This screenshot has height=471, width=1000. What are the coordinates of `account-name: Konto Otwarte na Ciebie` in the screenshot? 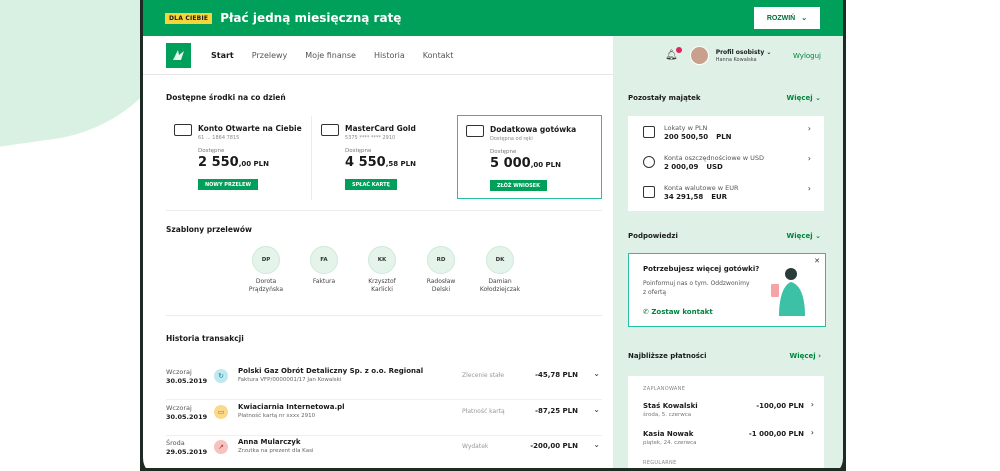 It's located at (250, 128).